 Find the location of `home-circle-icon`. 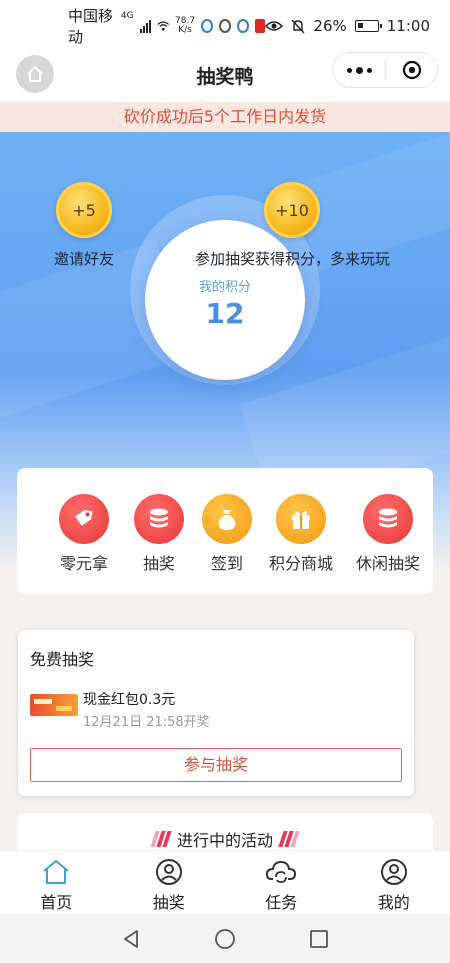

home-circle-icon is located at coordinates (225, 939).